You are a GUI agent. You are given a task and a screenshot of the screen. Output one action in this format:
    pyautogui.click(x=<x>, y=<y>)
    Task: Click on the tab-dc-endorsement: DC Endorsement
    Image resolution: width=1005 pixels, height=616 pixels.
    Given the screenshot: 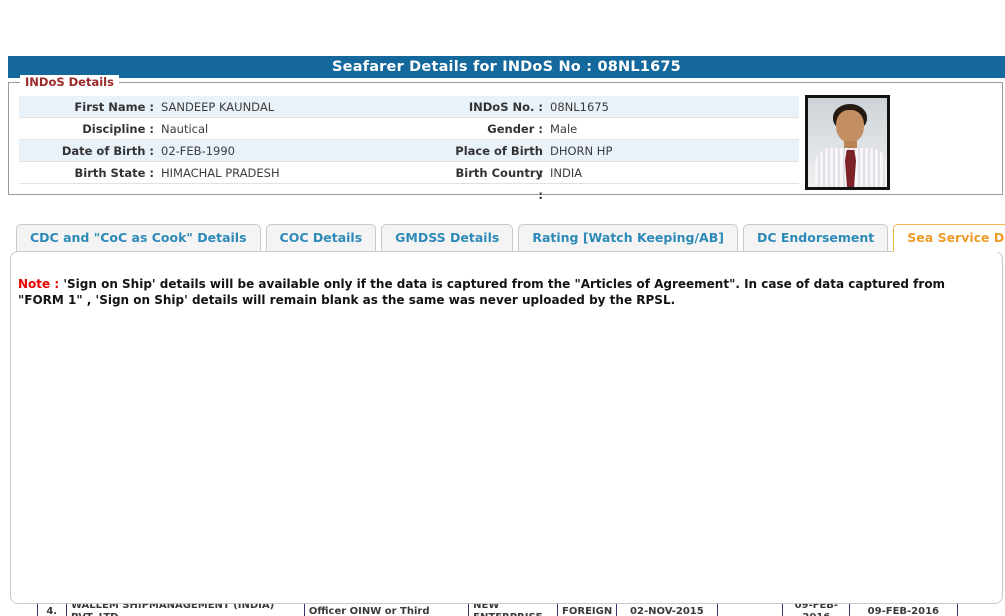 What is the action you would take?
    pyautogui.click(x=815, y=238)
    